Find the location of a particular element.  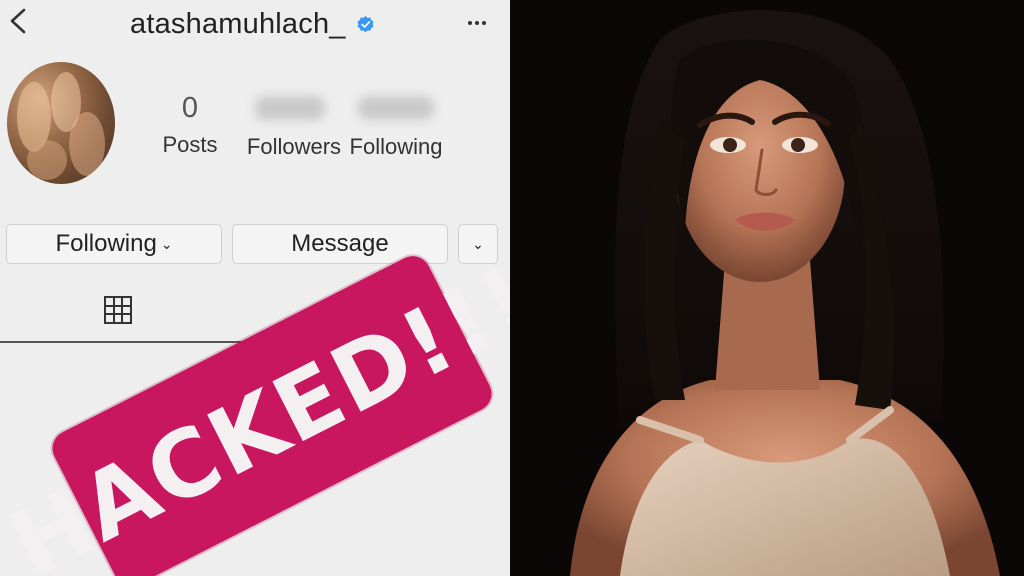

active-tab-indicator is located at coordinates (125, 342).